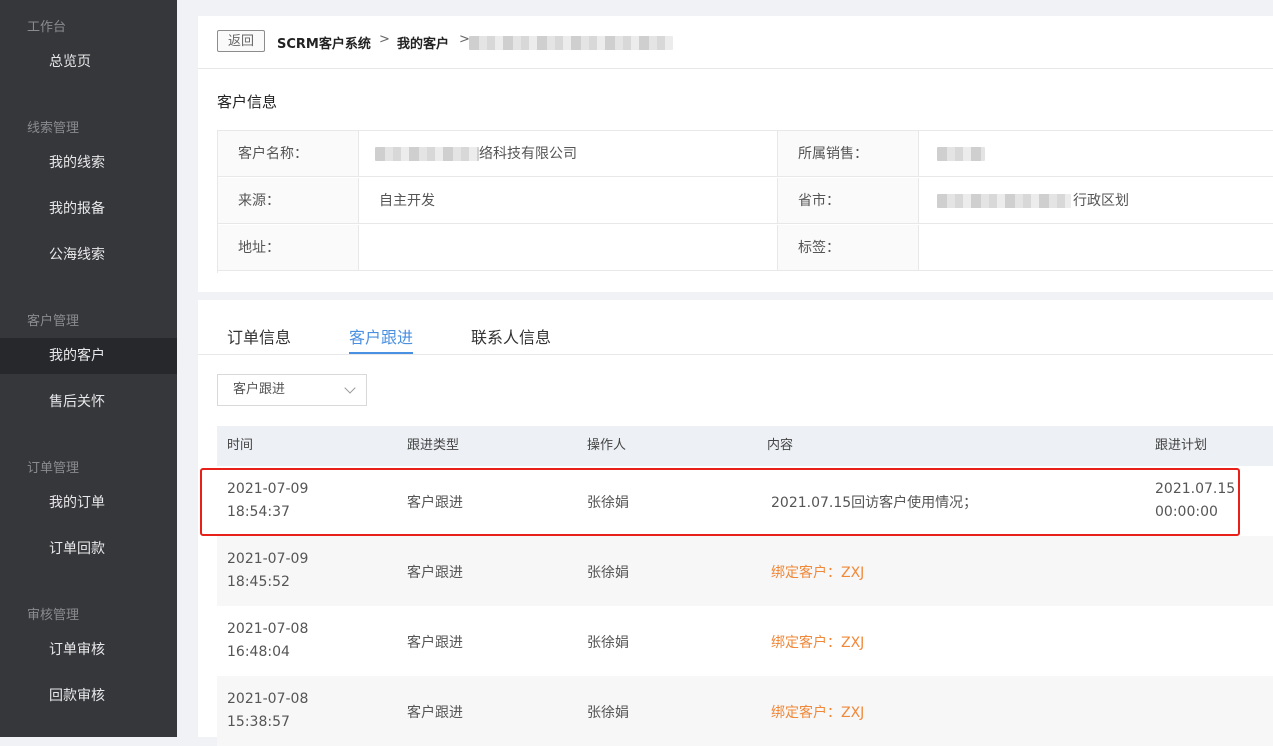 This screenshot has height=746, width=1273. I want to click on sidebar-group-review: 审核管理, so click(53, 615).